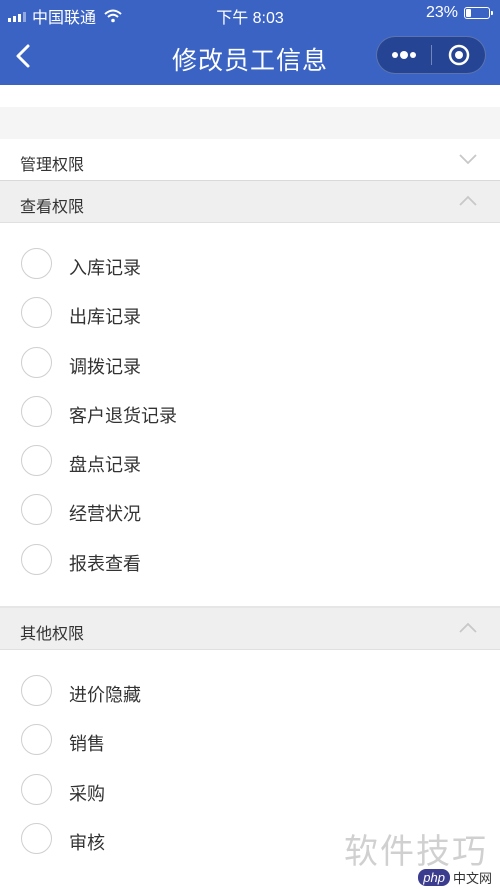 The image size is (500, 889). I want to click on permission-item: 客户退货记录, so click(250, 412).